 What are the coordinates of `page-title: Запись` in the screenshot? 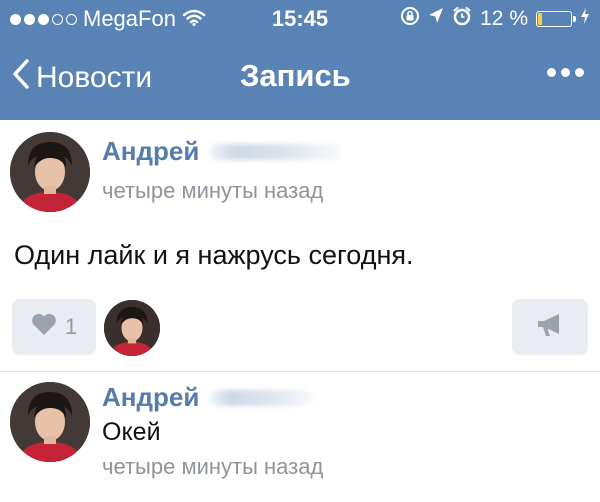 It's located at (295, 75).